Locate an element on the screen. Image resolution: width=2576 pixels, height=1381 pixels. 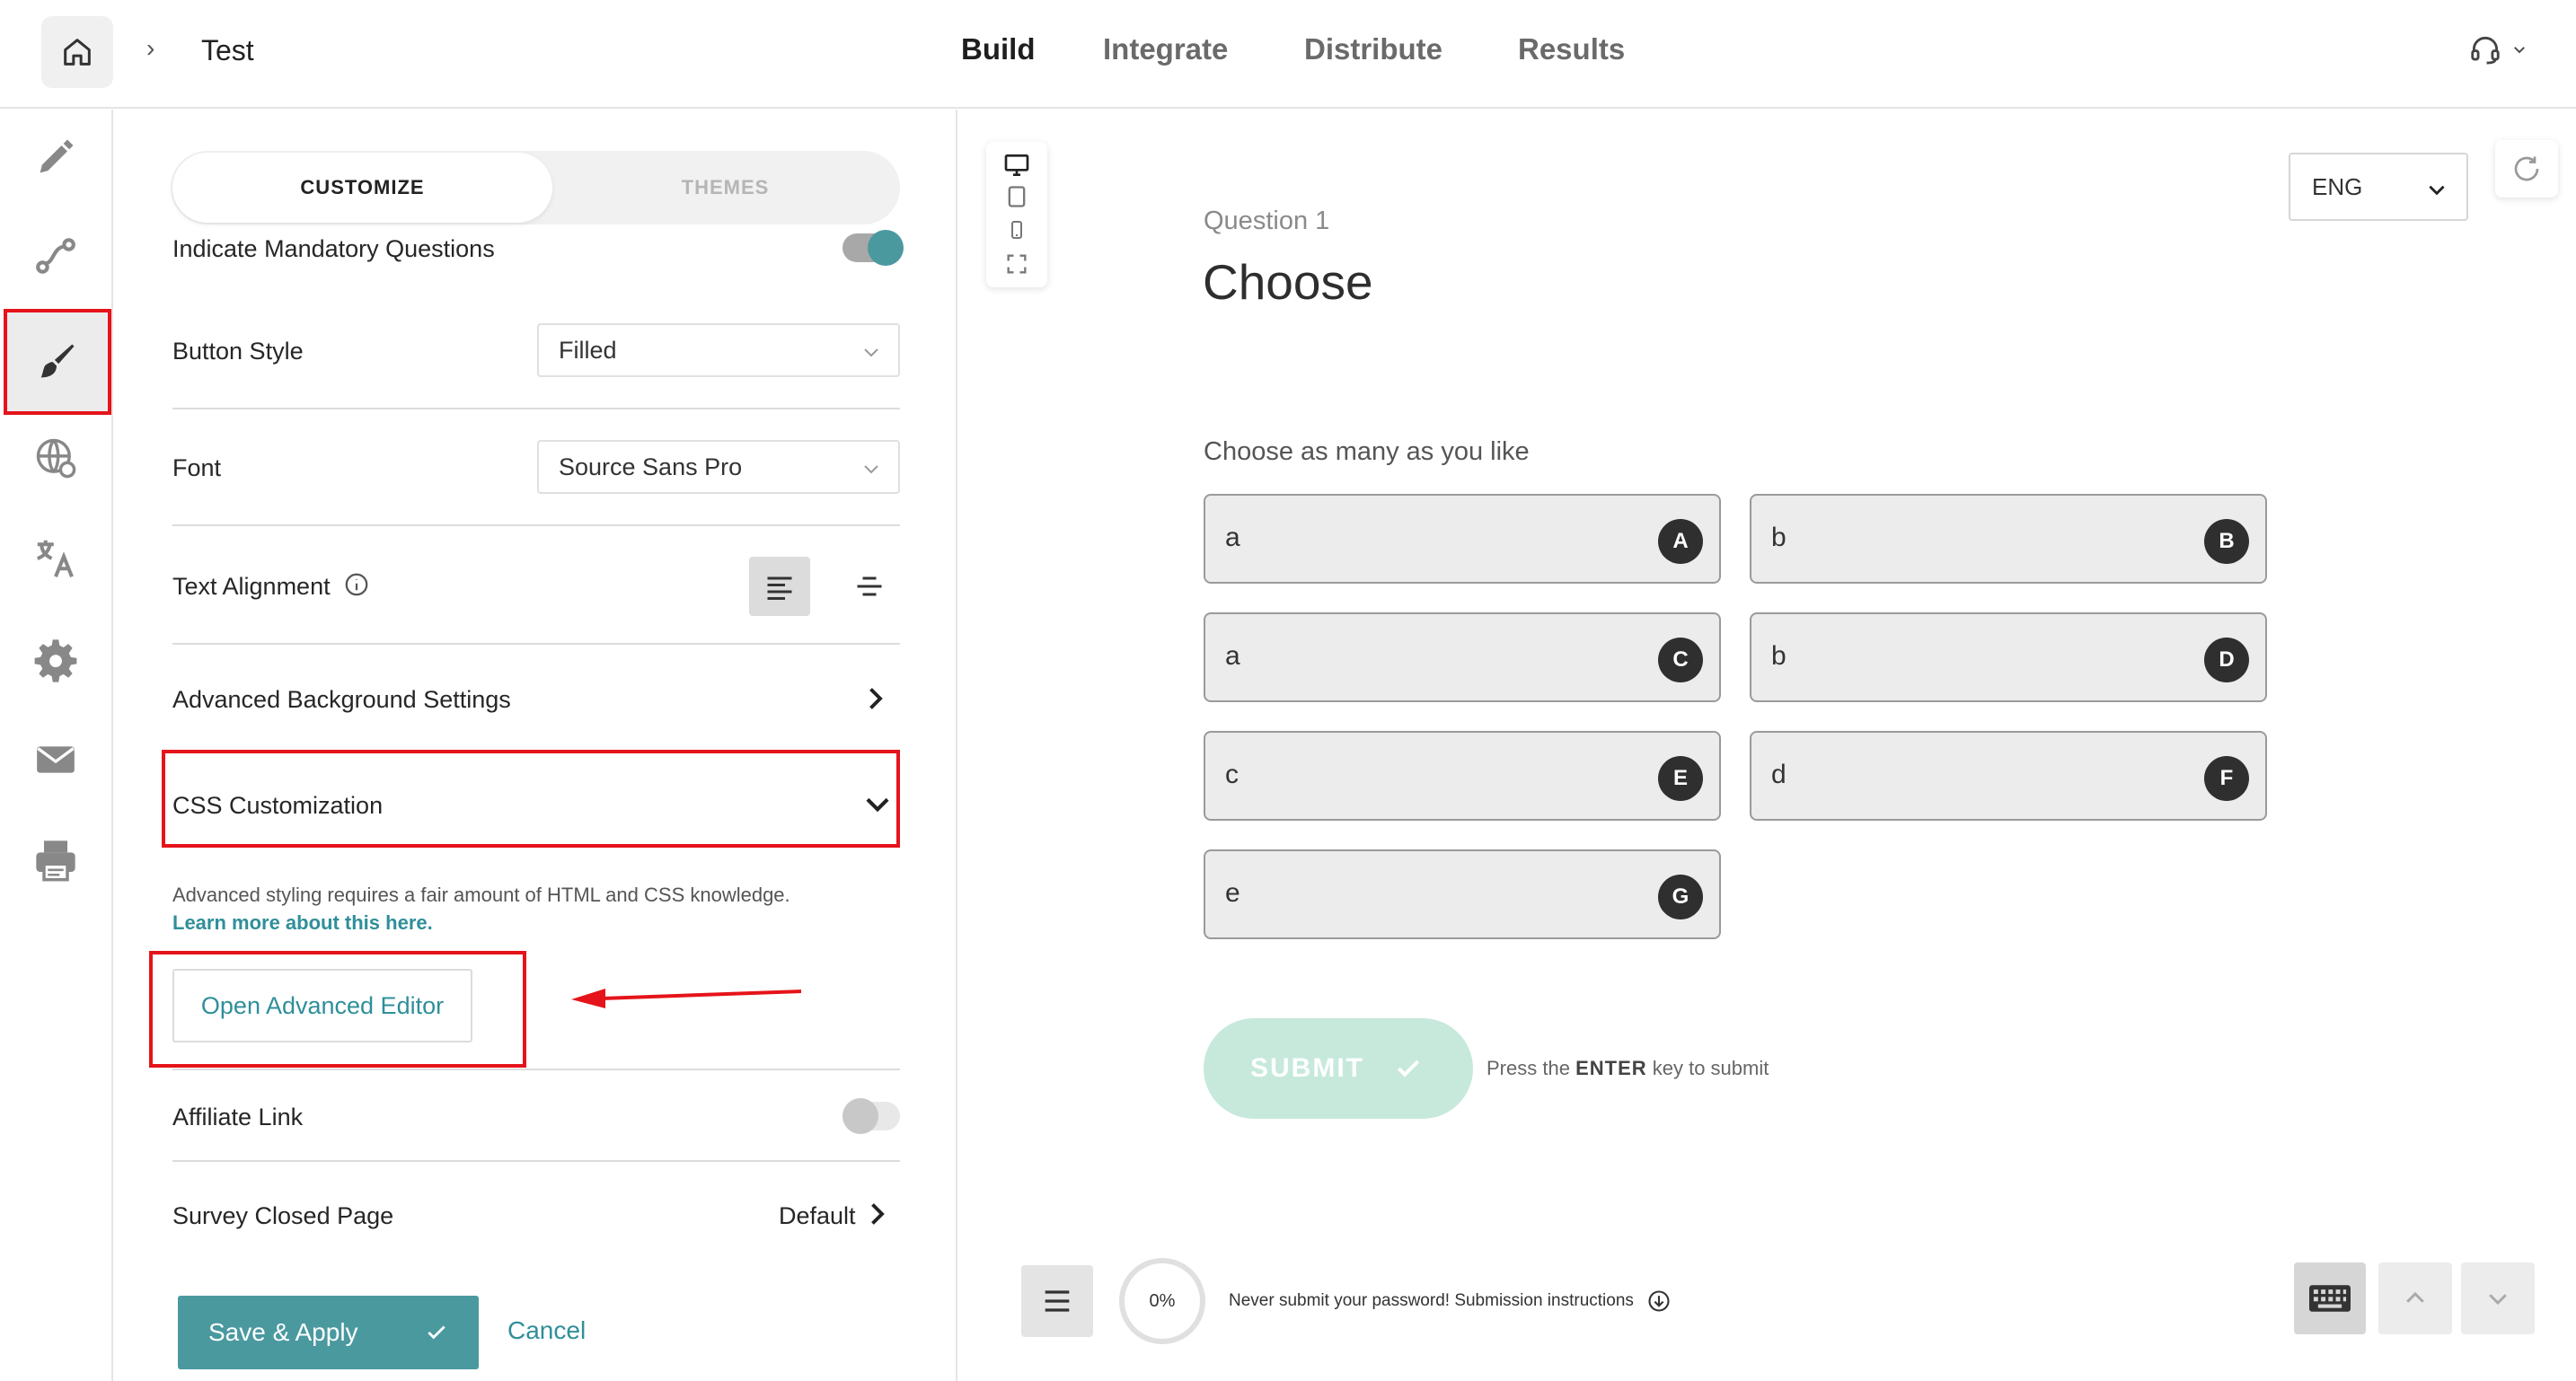
mobile-icon is located at coordinates (1017, 229).